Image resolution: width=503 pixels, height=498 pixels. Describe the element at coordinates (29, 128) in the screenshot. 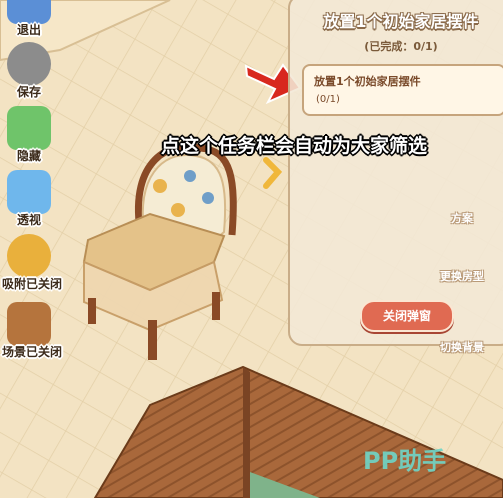

I see `hide-icon` at that location.